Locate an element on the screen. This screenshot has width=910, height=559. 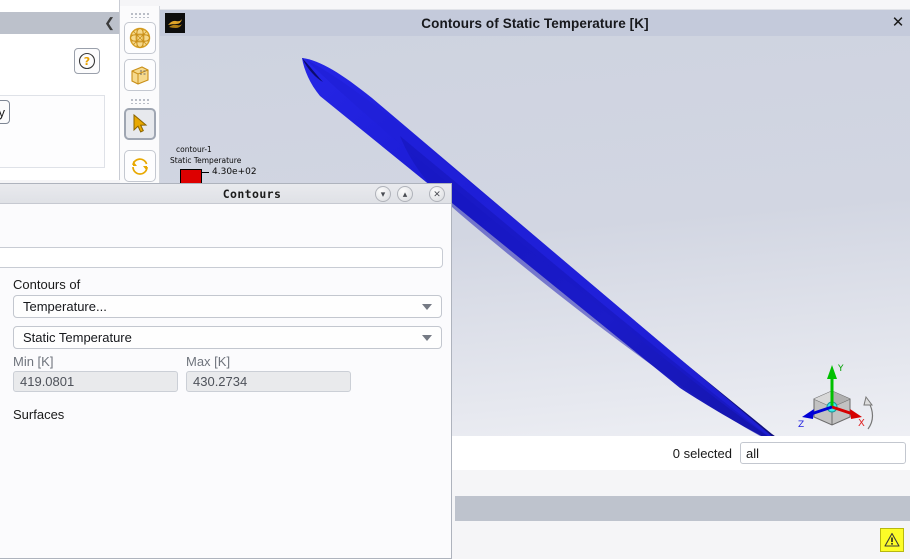
selection-filter-input is located at coordinates (823, 453).